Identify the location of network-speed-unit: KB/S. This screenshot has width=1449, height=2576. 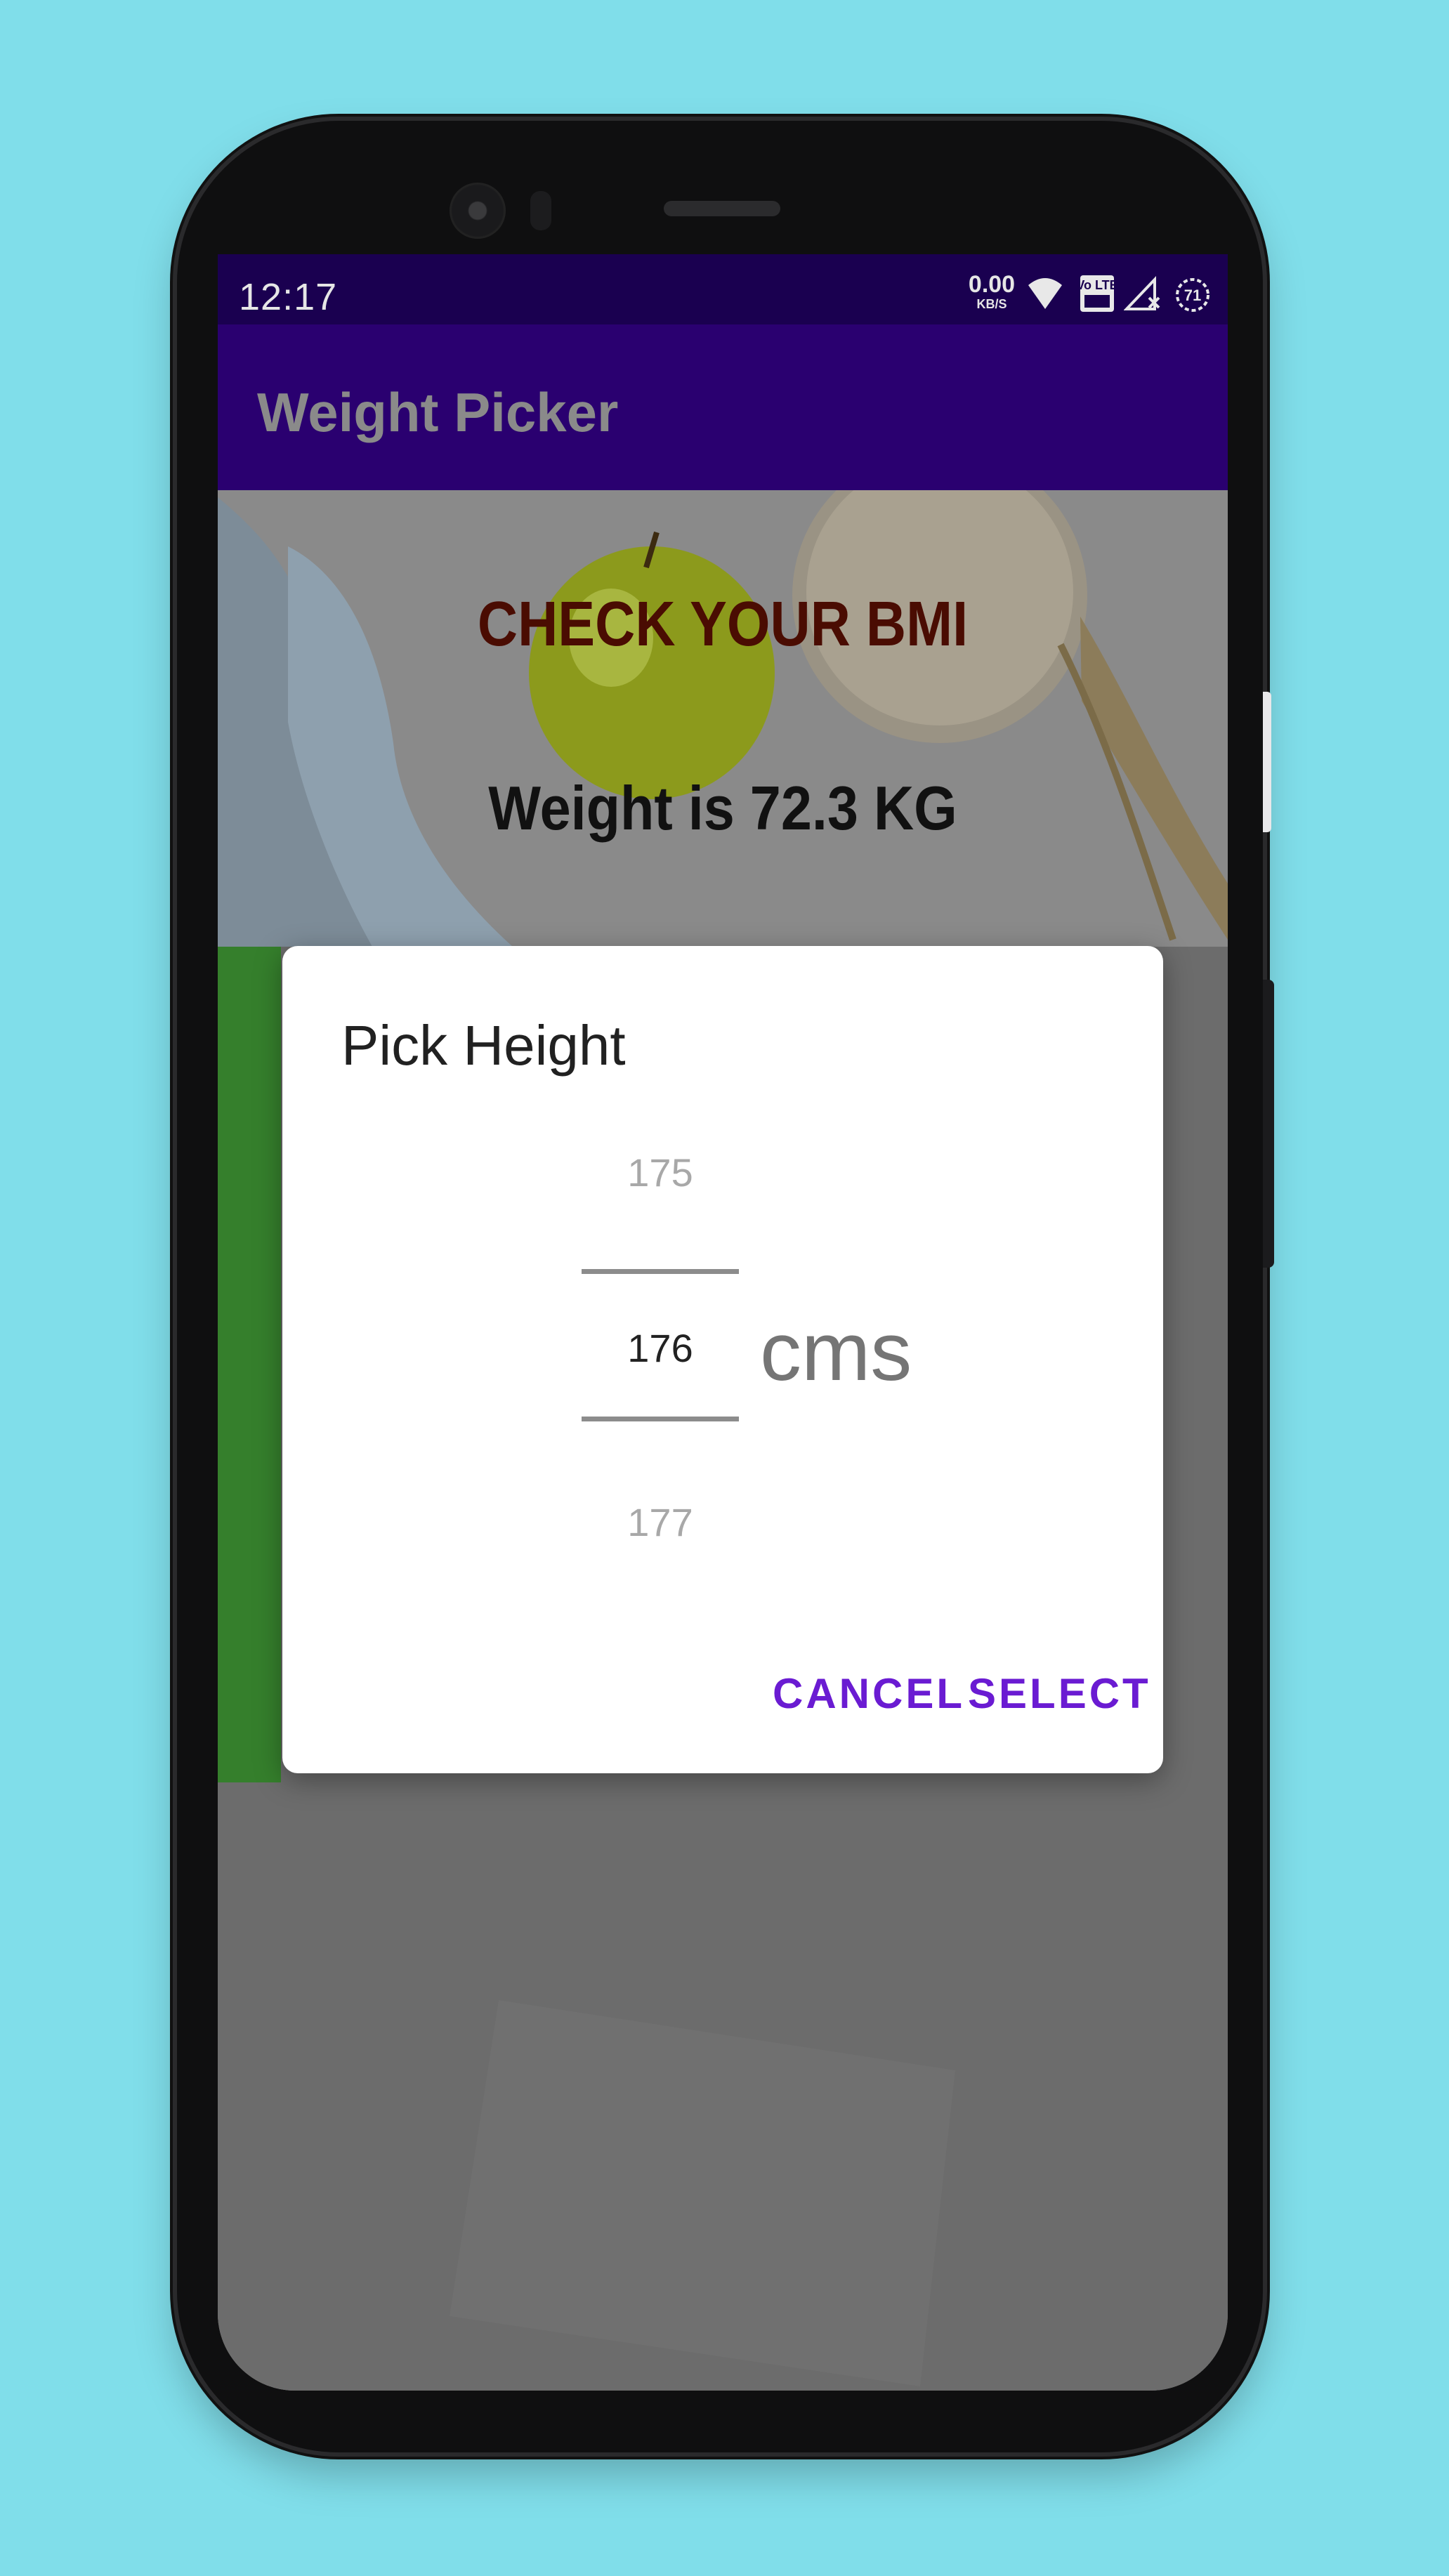
(991, 304).